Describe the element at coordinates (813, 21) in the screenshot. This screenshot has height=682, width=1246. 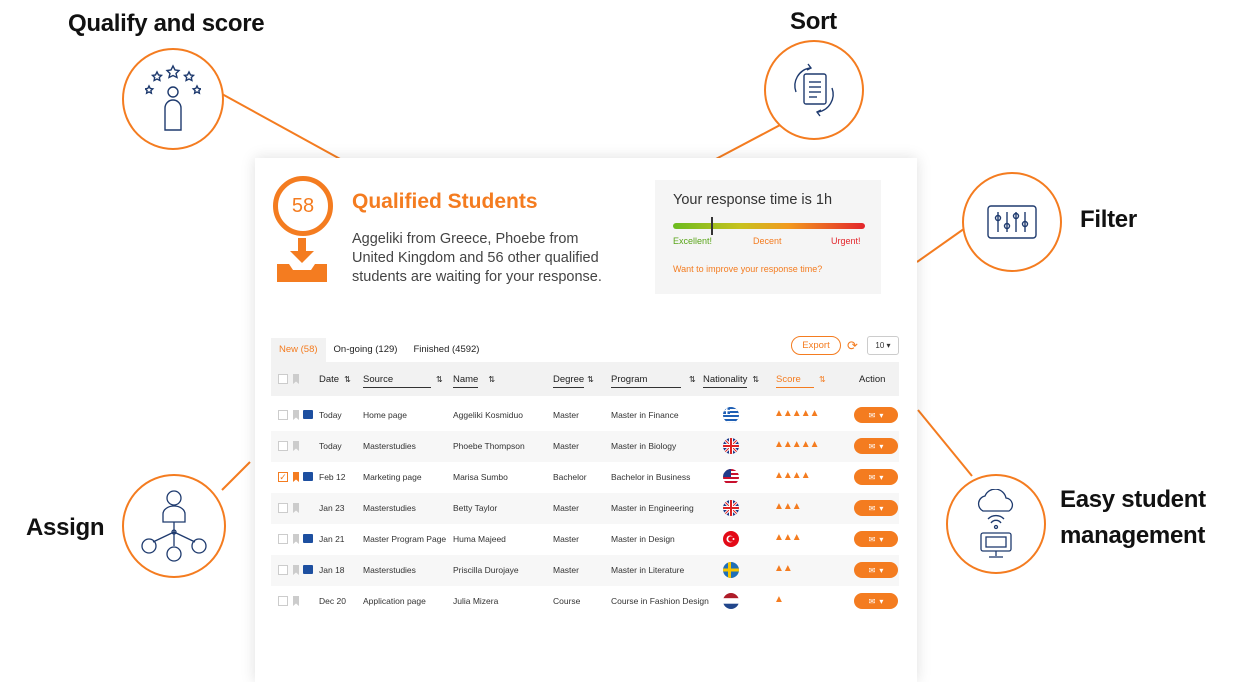
I see `callout-sort-title: Sort` at that location.